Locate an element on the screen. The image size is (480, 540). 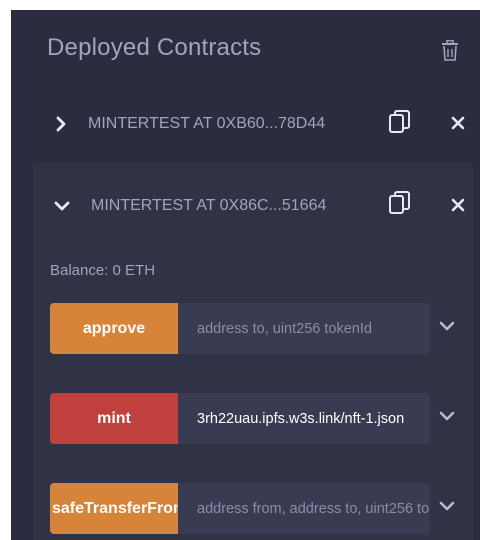
trash-icon is located at coordinates (450, 51).